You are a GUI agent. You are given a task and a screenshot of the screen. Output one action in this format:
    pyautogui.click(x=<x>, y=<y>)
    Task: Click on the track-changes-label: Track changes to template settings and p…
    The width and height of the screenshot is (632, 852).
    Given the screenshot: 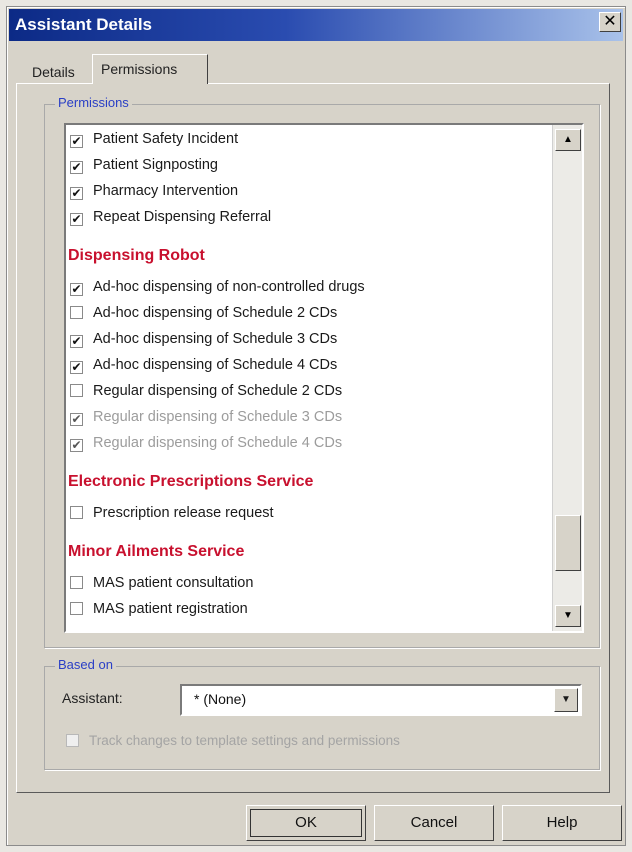 What is the action you would take?
    pyautogui.click(x=244, y=740)
    